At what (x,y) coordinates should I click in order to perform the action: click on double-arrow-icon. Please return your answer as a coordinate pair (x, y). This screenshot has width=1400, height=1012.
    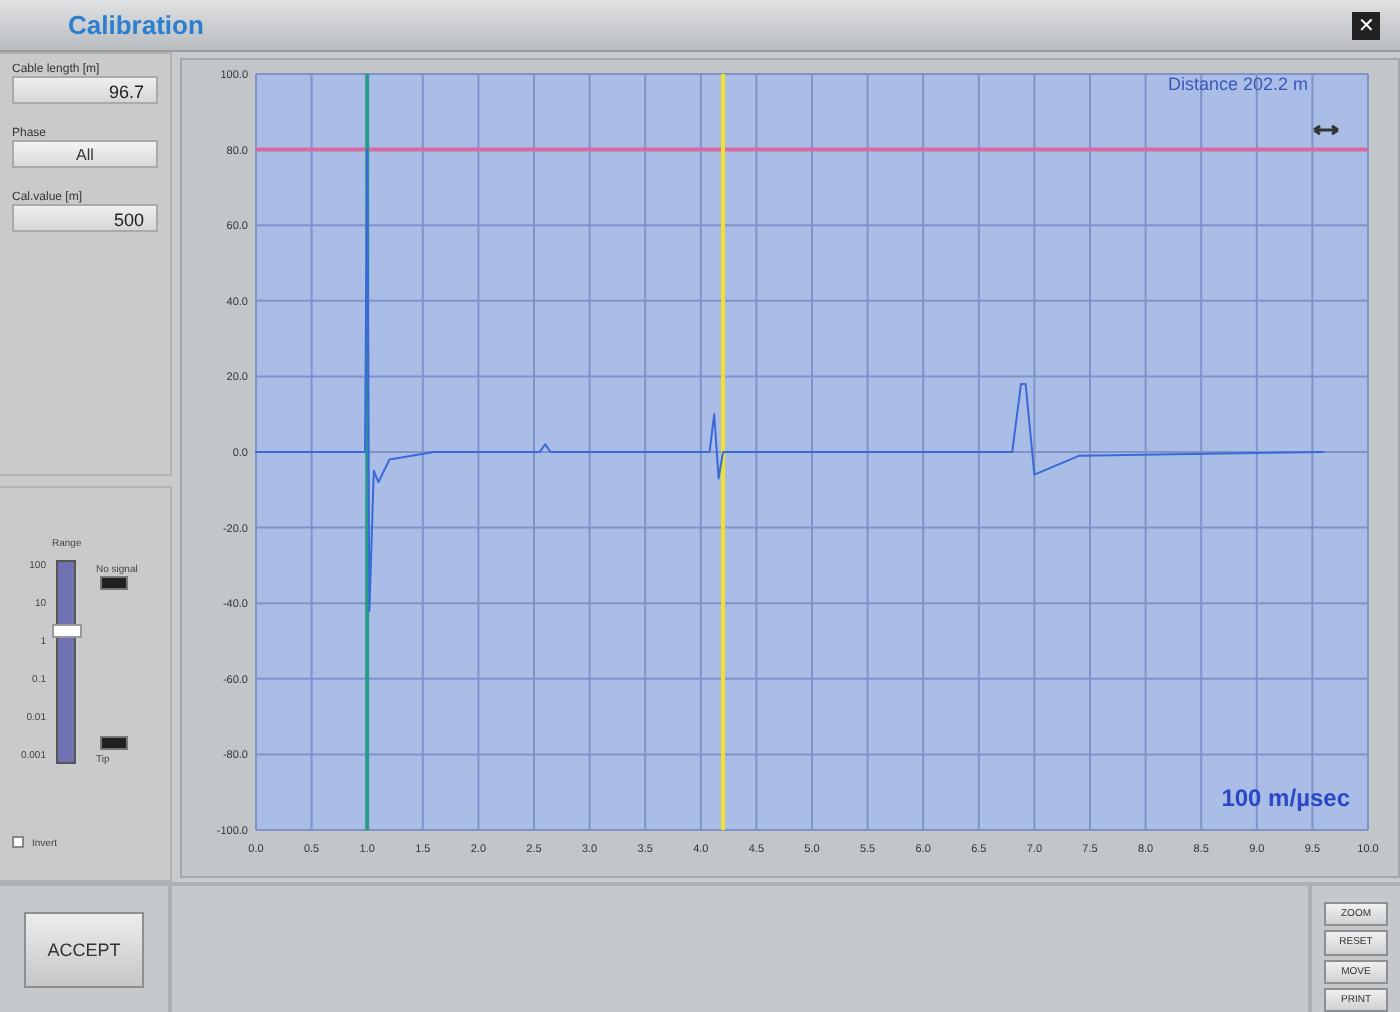
    Looking at the image, I should click on (1326, 130).